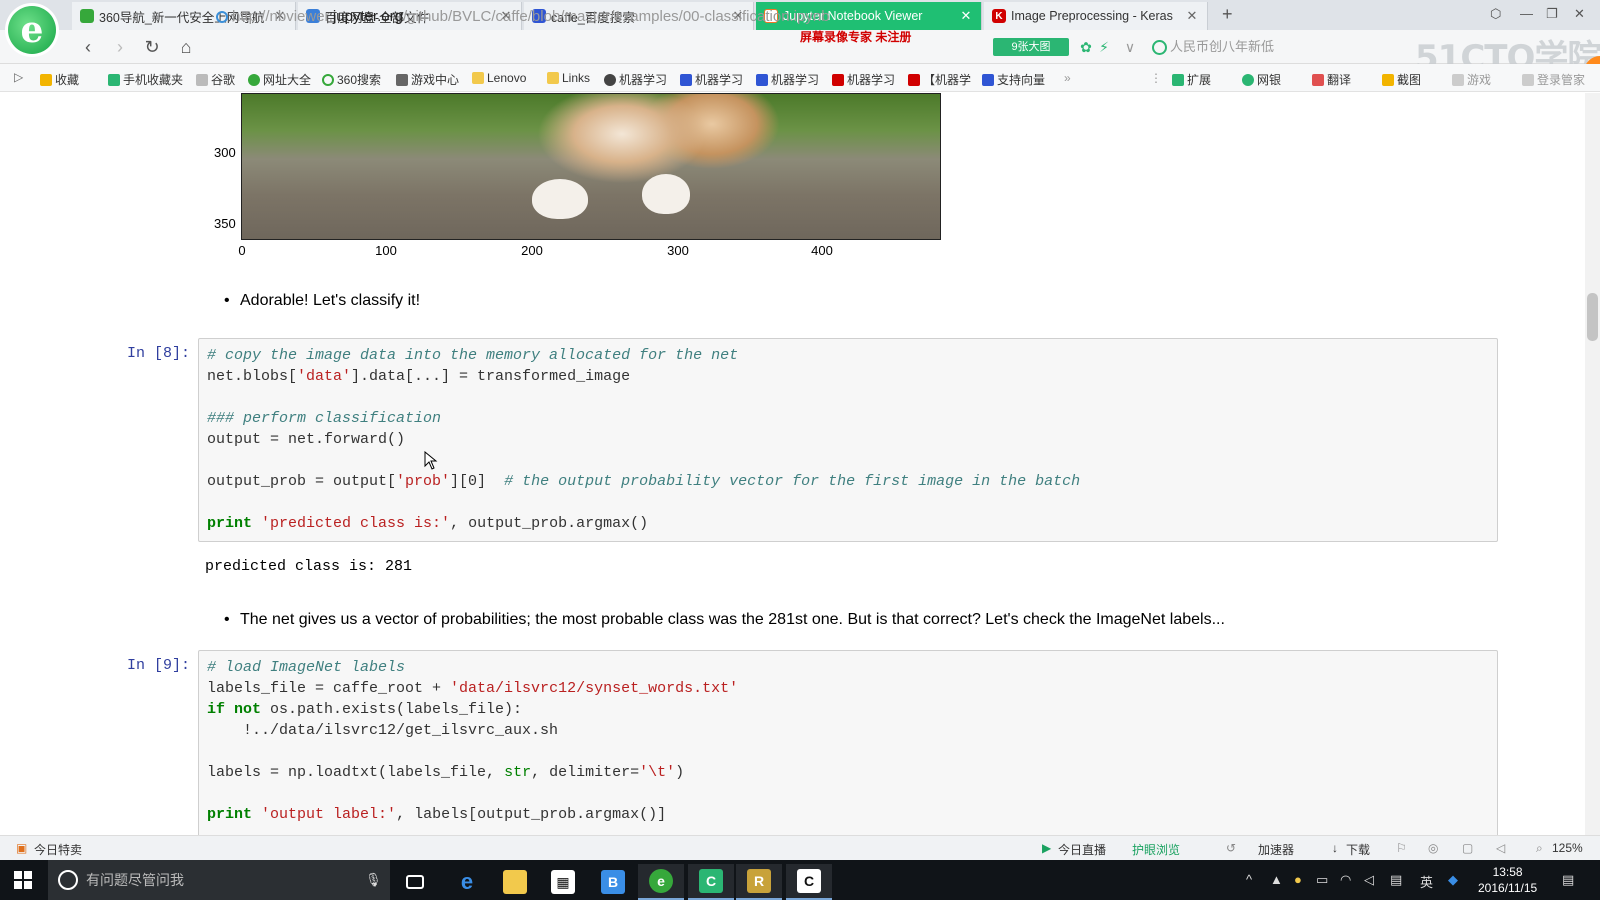  What do you see at coordinates (1031, 47) in the screenshot?
I see `bigview-button: 9张大图` at bounding box center [1031, 47].